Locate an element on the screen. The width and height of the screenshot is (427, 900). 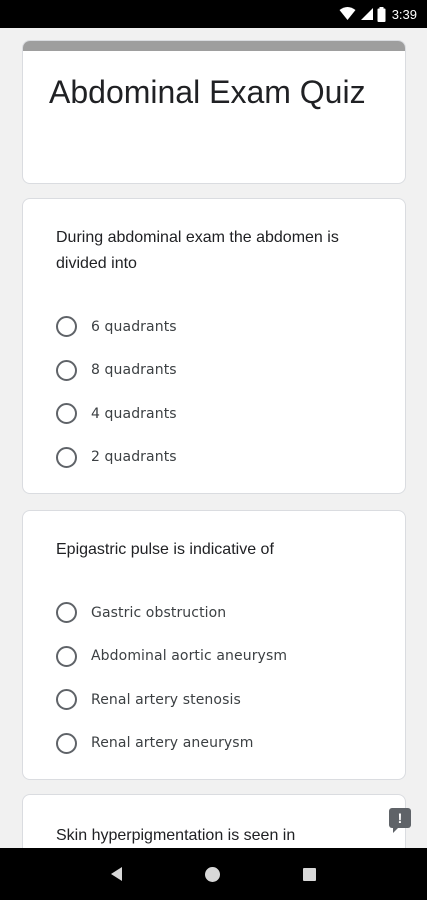
header-stripe is located at coordinates (214, 46).